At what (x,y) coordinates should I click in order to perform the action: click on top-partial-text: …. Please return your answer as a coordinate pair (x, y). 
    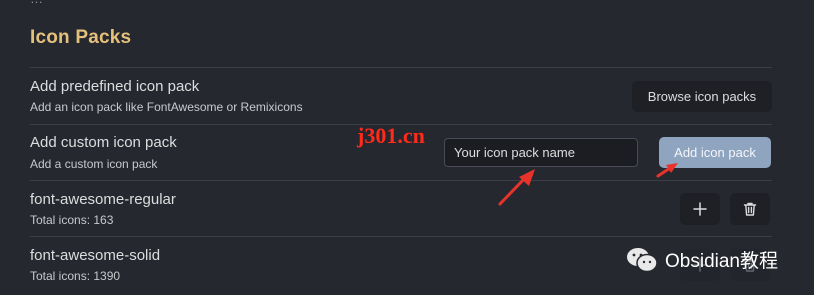
    Looking at the image, I should click on (36, 3).